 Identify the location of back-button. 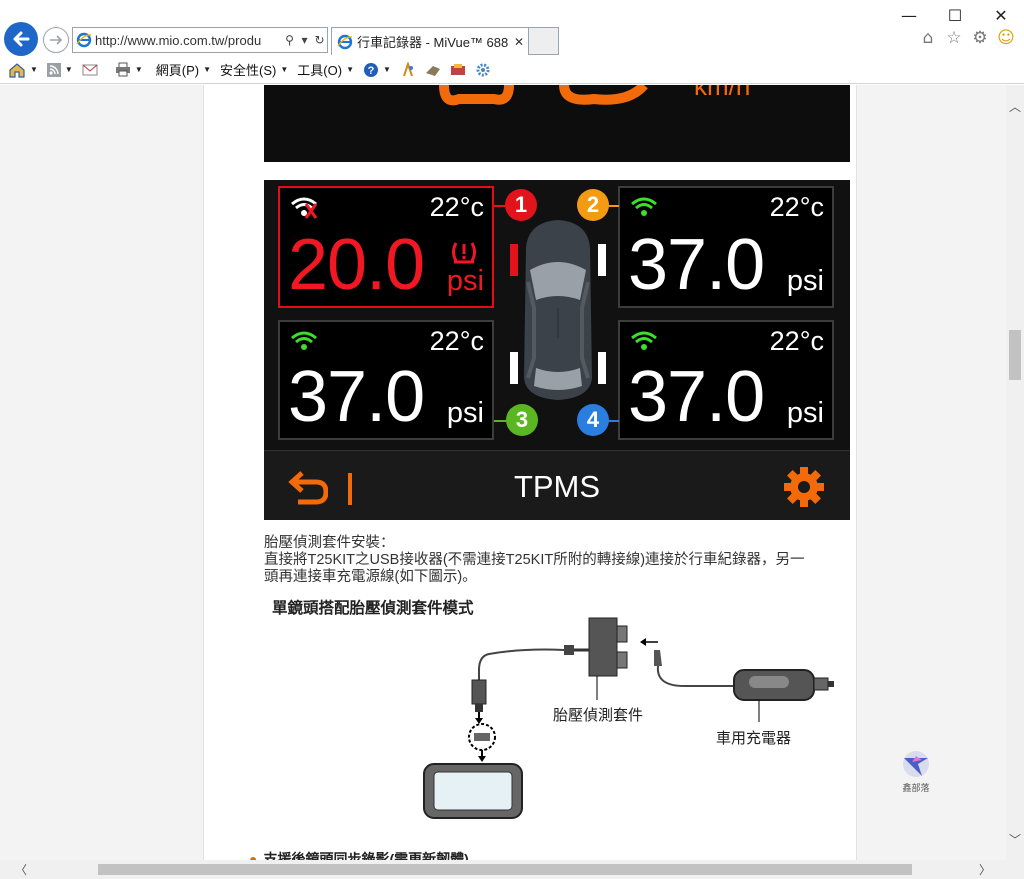
(21, 39).